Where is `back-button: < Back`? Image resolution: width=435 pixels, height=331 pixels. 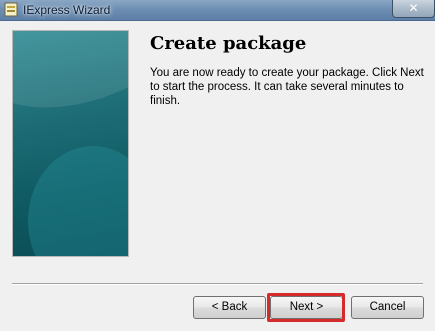 back-button: < Back is located at coordinates (229, 307).